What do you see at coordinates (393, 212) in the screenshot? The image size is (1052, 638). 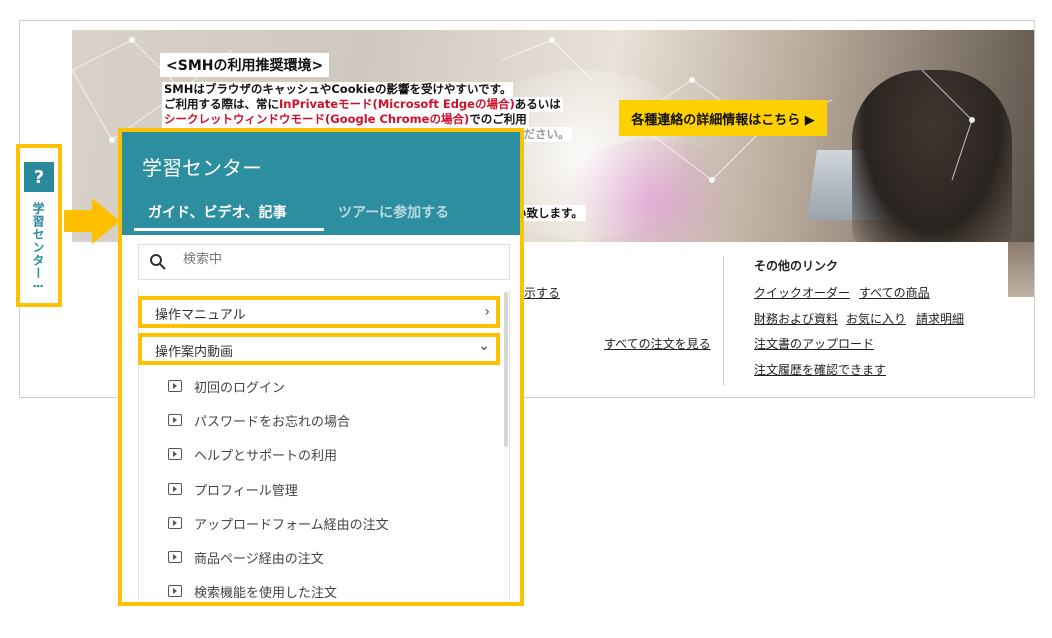 I see `tab-tours: ツアーに参加する` at bounding box center [393, 212].